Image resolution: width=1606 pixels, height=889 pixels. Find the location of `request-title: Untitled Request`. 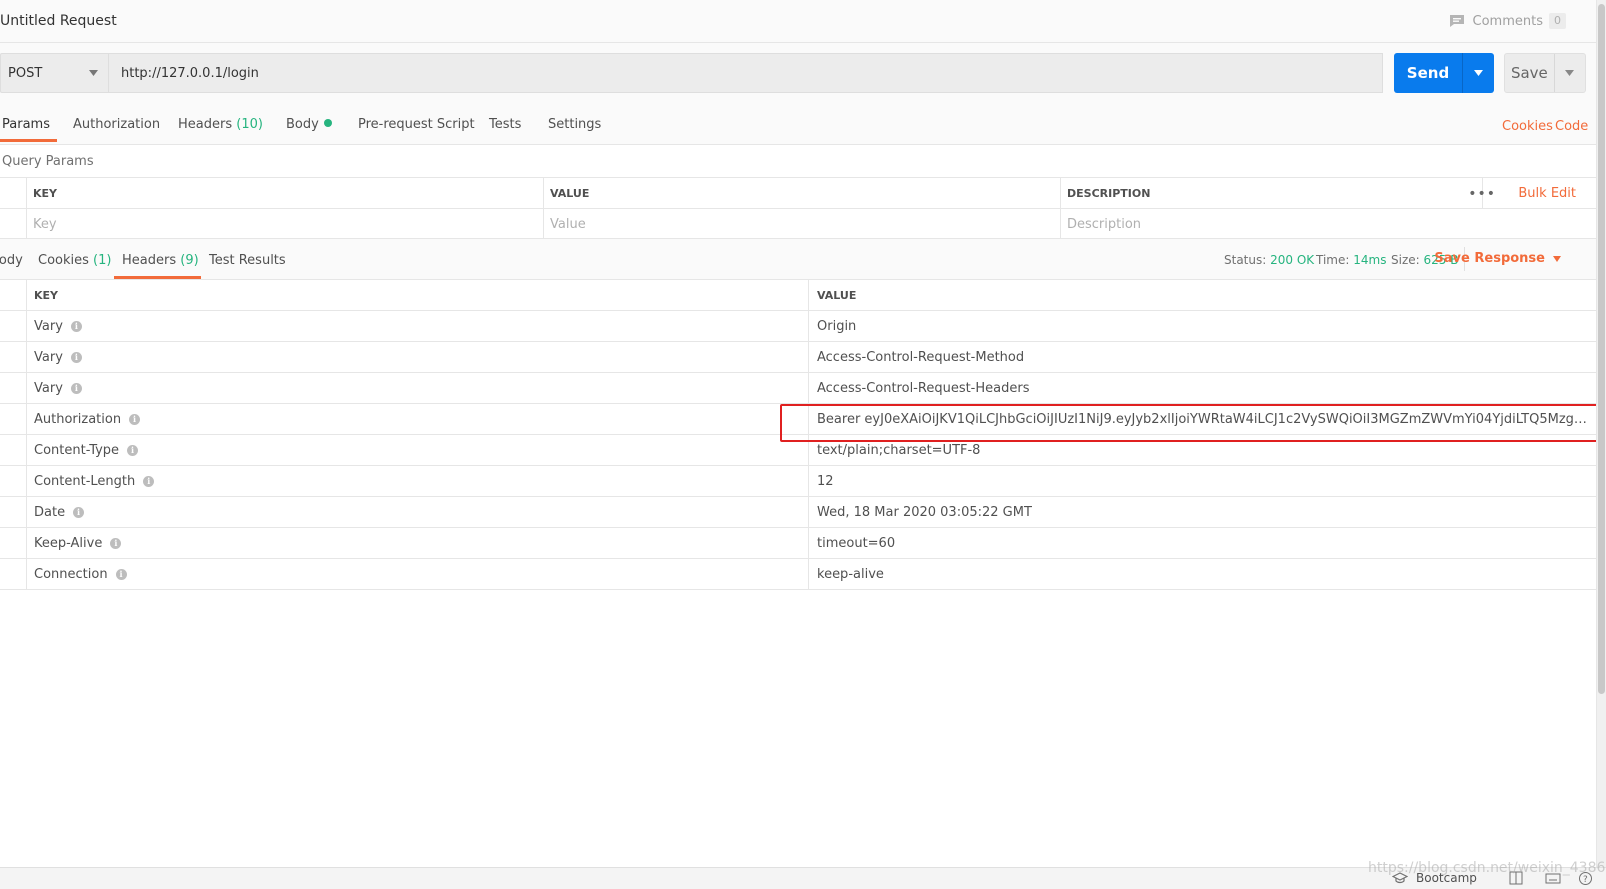

request-title: Untitled Request is located at coordinates (58, 21).